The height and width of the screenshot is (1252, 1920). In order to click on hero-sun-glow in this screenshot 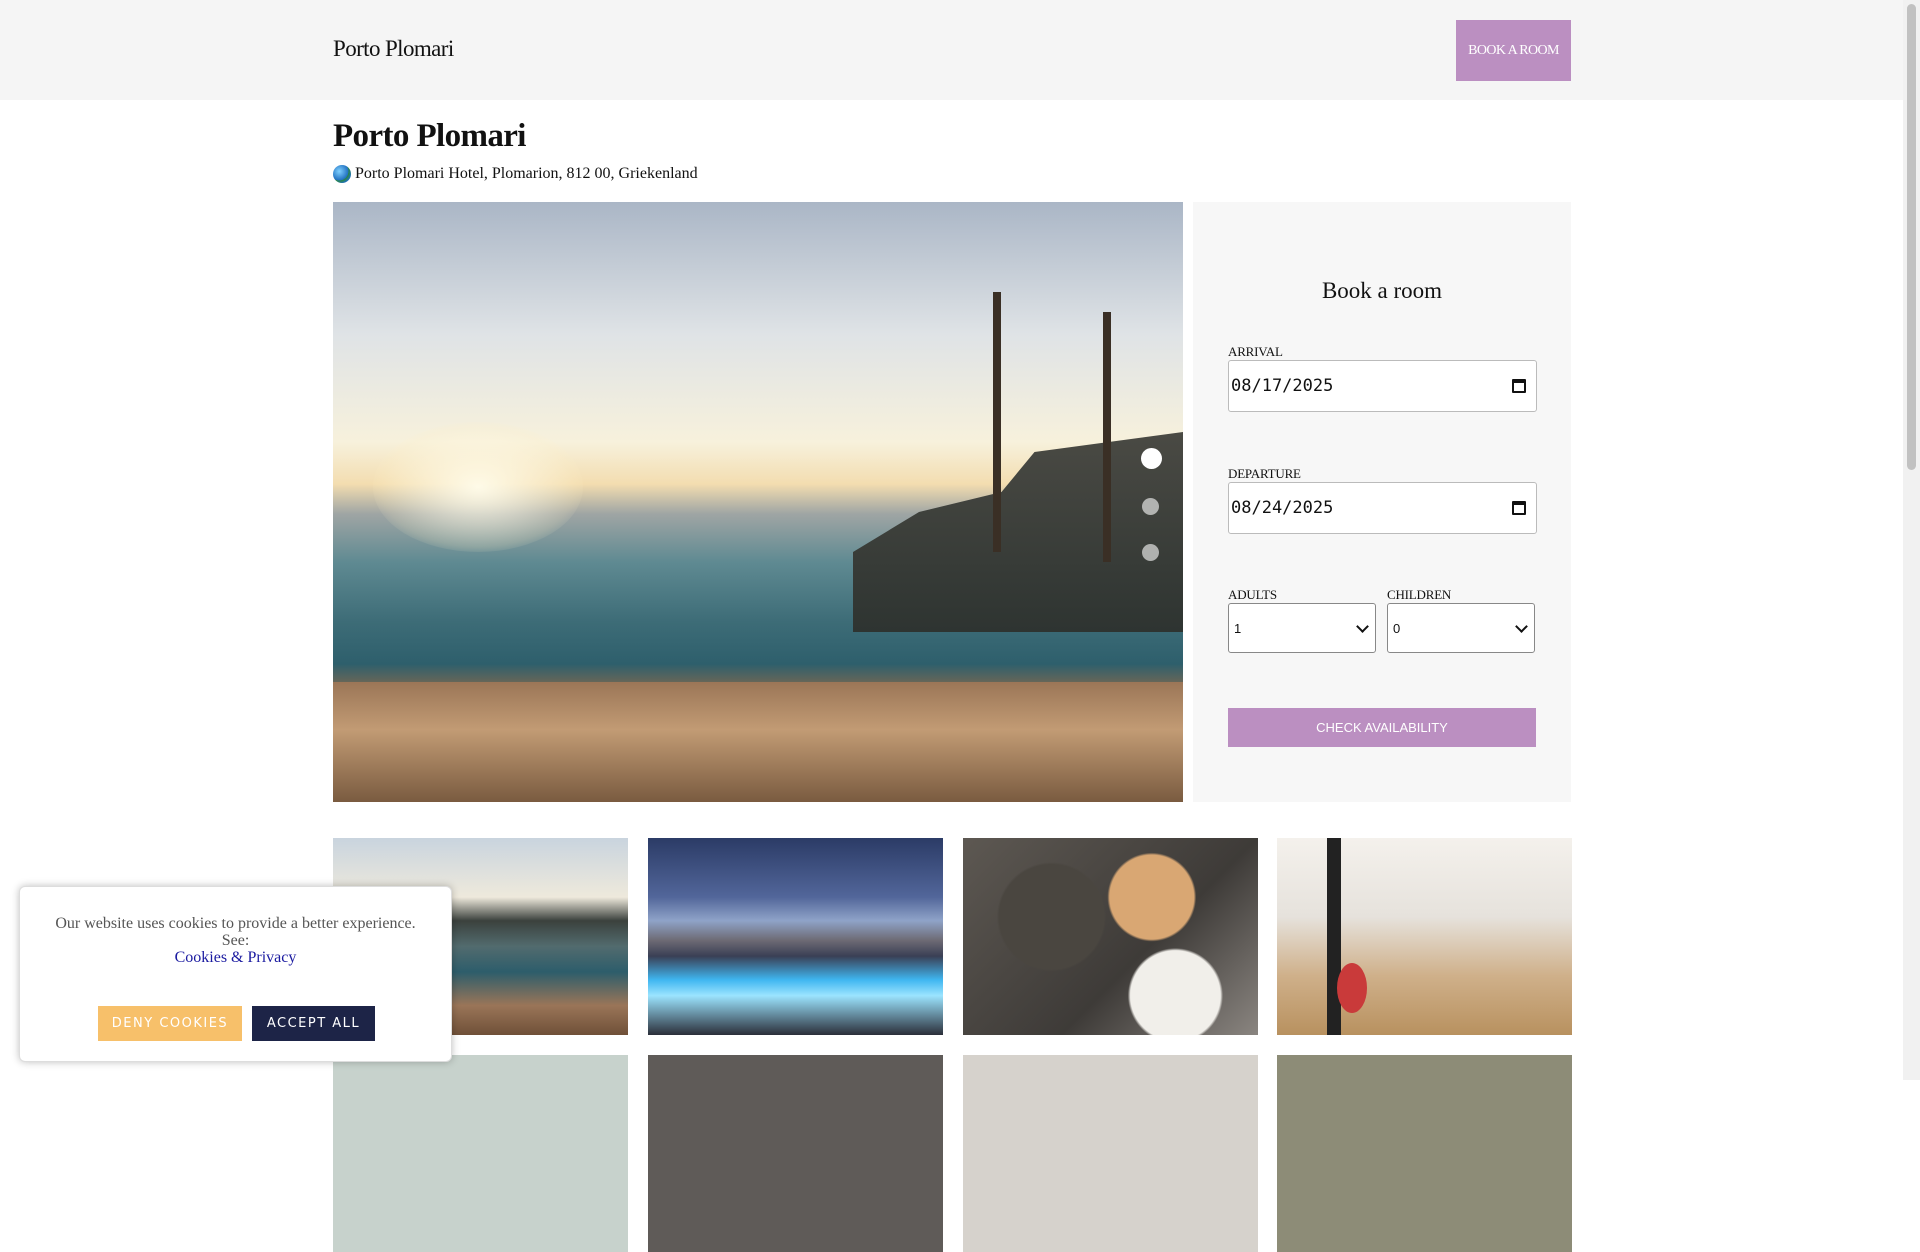, I will do `click(478, 487)`.